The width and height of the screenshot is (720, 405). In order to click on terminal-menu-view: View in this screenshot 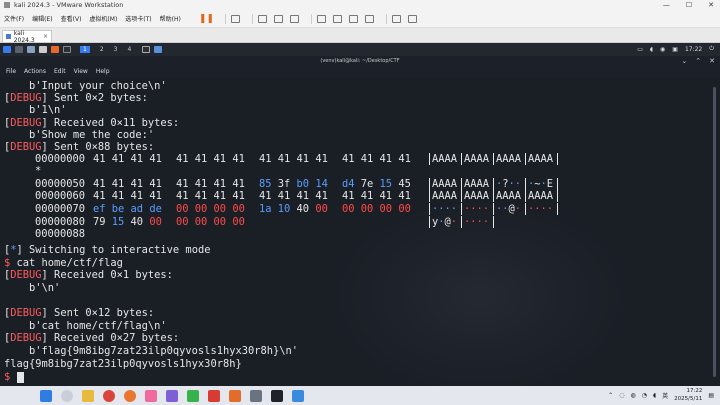, I will do `click(81, 71)`.